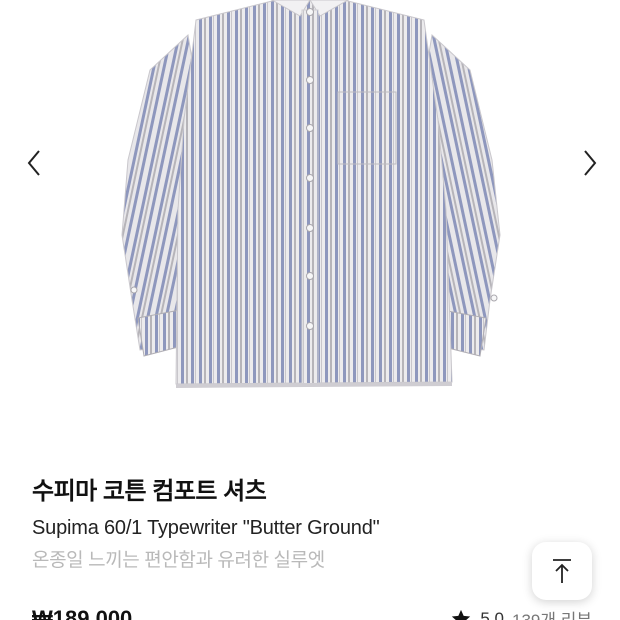 The image size is (620, 620). Describe the element at coordinates (178, 560) in the screenshot. I see `product-description: 온종일 느끼는 편안함과 유려한 실루엣` at that location.